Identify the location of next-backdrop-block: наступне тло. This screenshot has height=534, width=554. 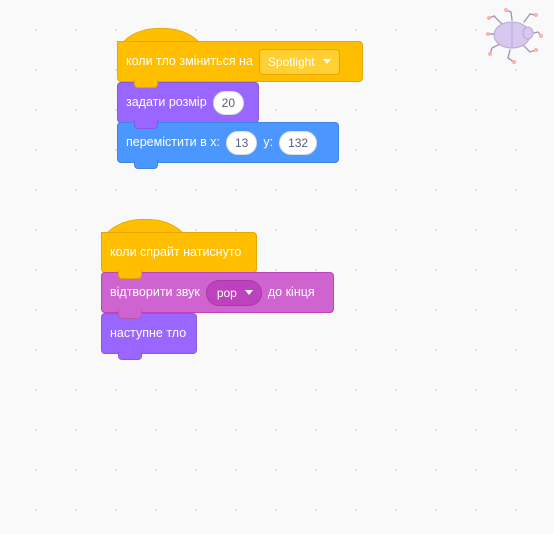
(149, 336).